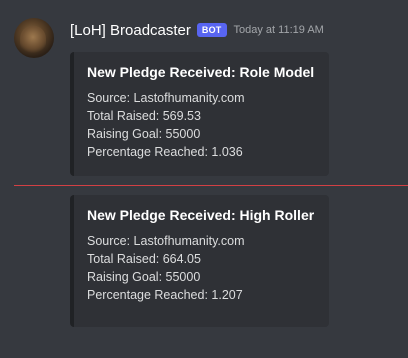  I want to click on username: [LoH] Broadcaster, so click(130, 30).